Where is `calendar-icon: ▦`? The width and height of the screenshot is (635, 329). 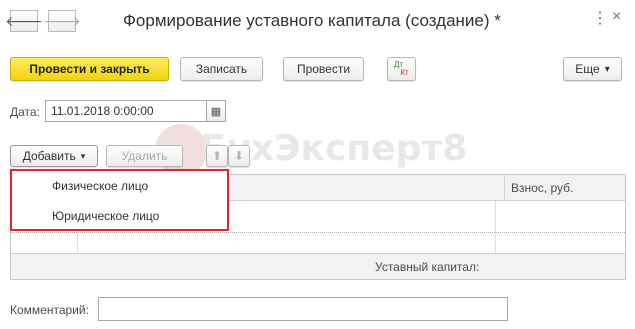
calendar-icon: ▦ is located at coordinates (216, 111).